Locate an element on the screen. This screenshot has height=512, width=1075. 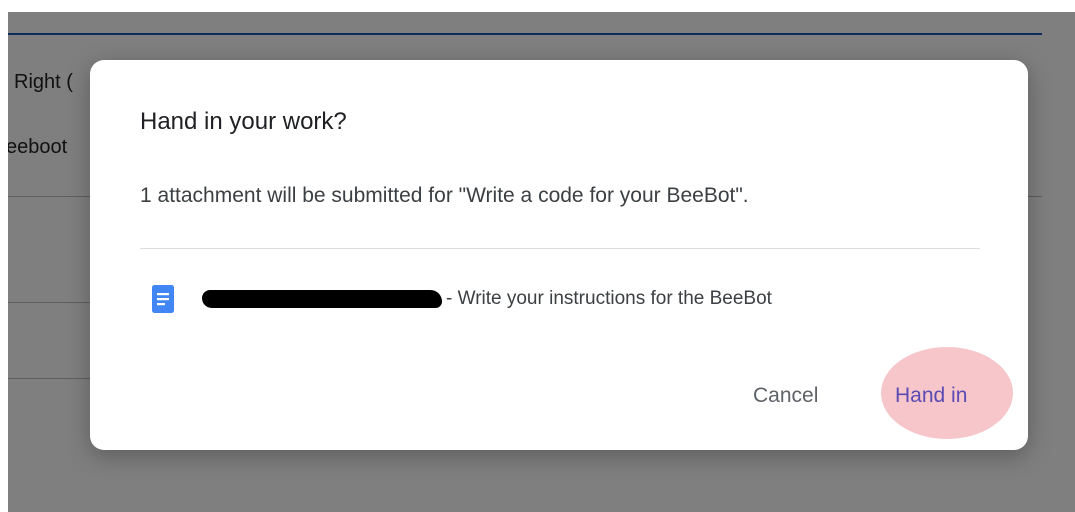
top-strip is located at coordinates (541, 6).